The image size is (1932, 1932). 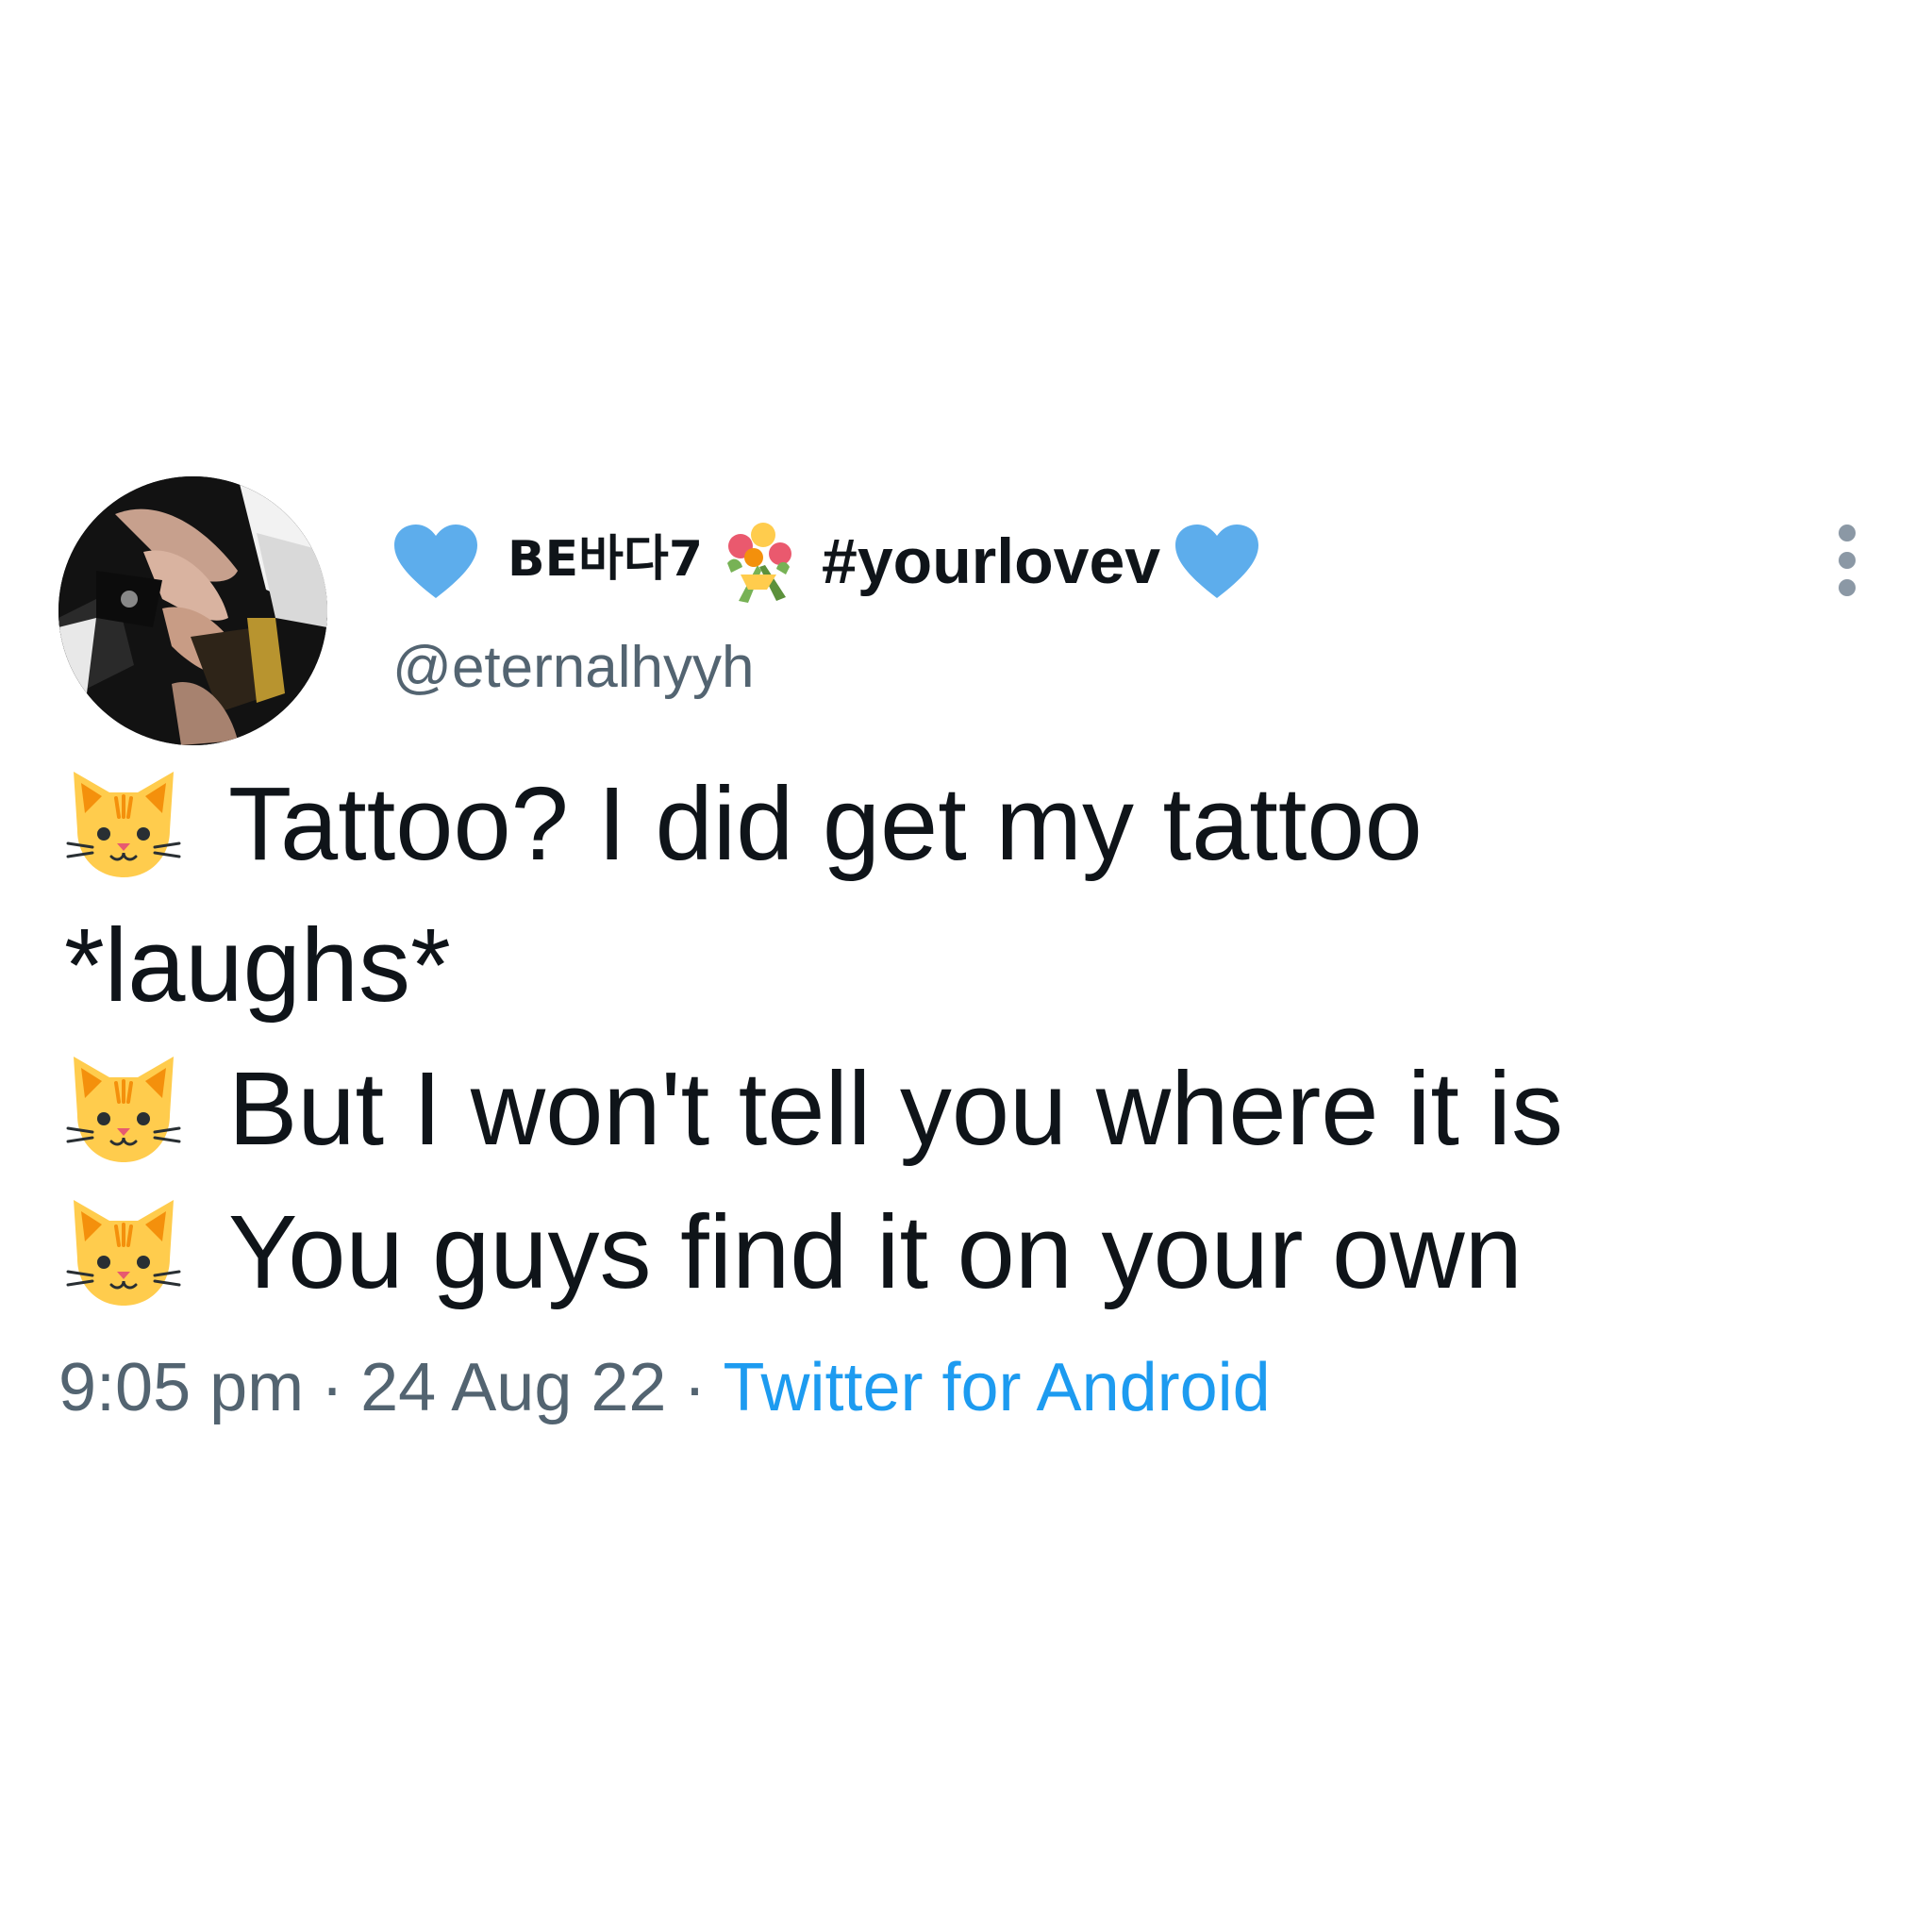 I want to click on tweet-time: 9:05 pm, so click(x=181, y=1388).